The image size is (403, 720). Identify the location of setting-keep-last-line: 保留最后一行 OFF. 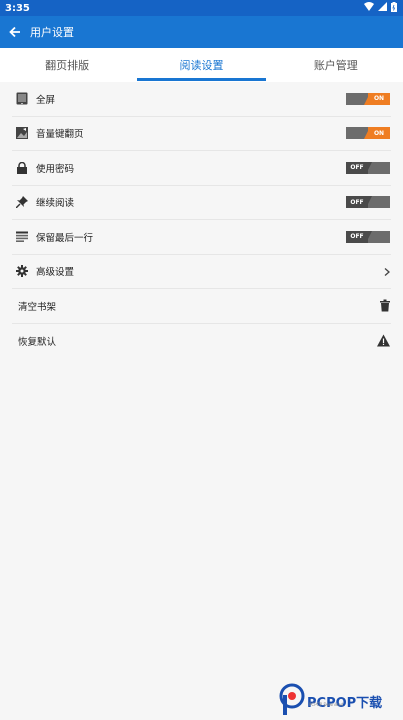
(201, 237).